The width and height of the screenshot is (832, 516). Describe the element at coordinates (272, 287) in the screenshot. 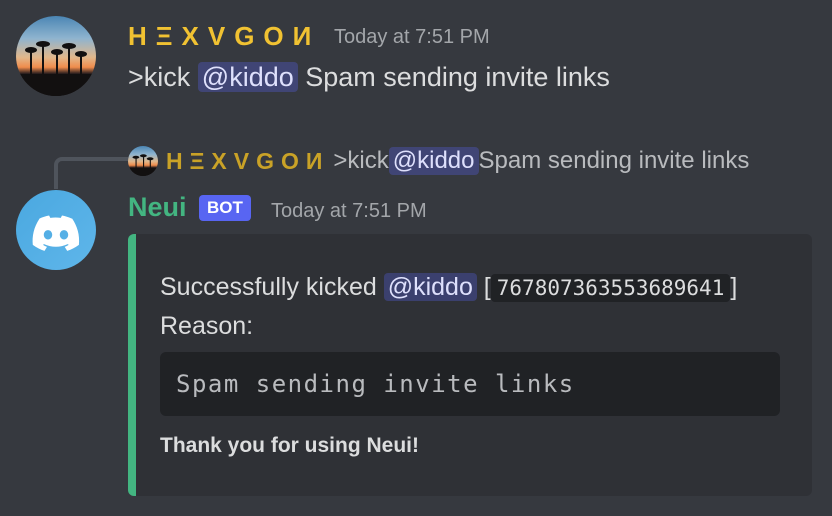

I see `embed-kicked-text: Successfully kicked` at that location.